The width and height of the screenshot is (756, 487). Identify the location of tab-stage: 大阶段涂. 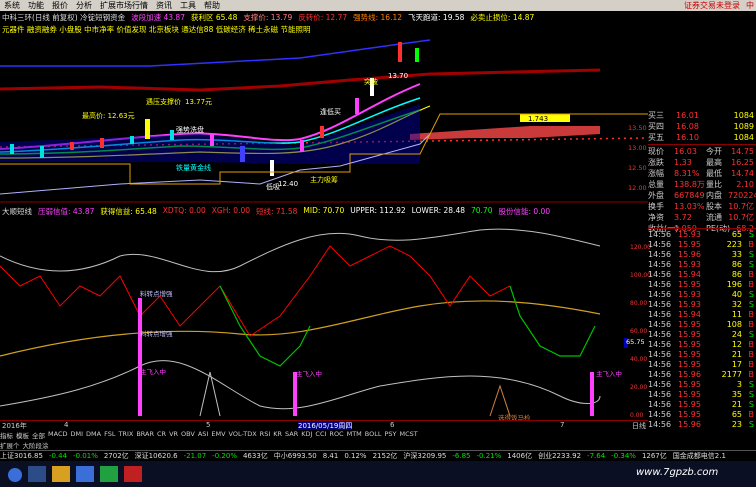
(36, 445).